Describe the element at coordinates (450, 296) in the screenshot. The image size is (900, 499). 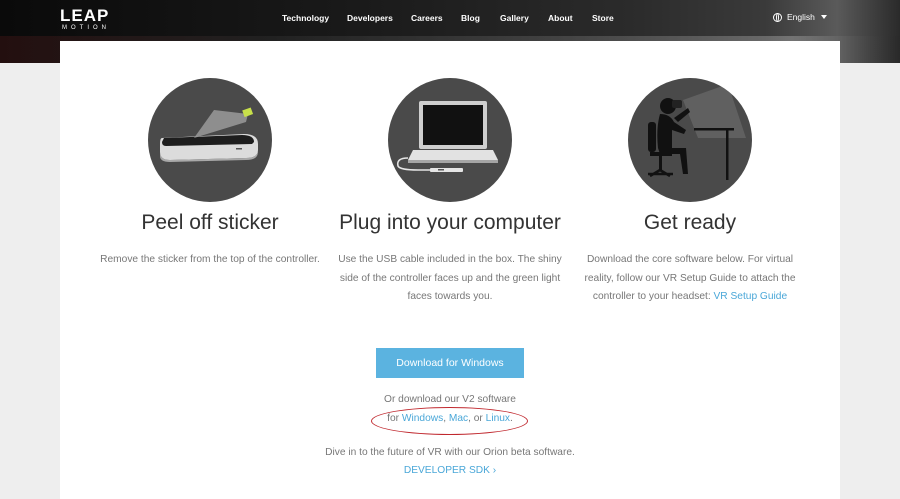
I see `step-2-desc-line: faces towards you.` at that location.